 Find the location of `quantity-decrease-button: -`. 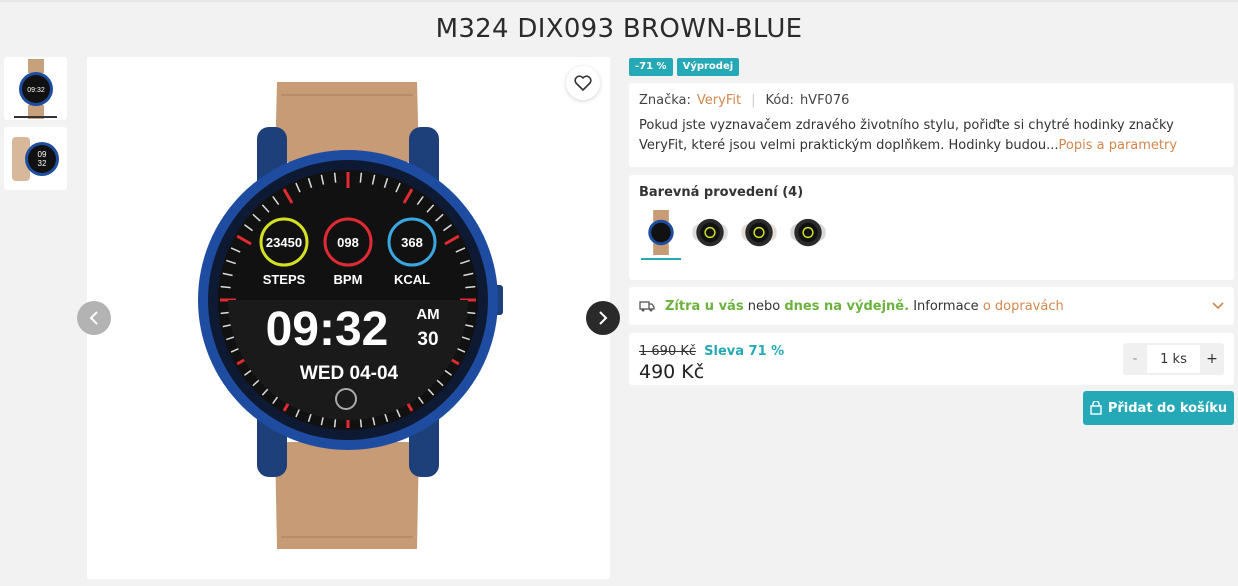

quantity-decrease-button: - is located at coordinates (1135, 359).